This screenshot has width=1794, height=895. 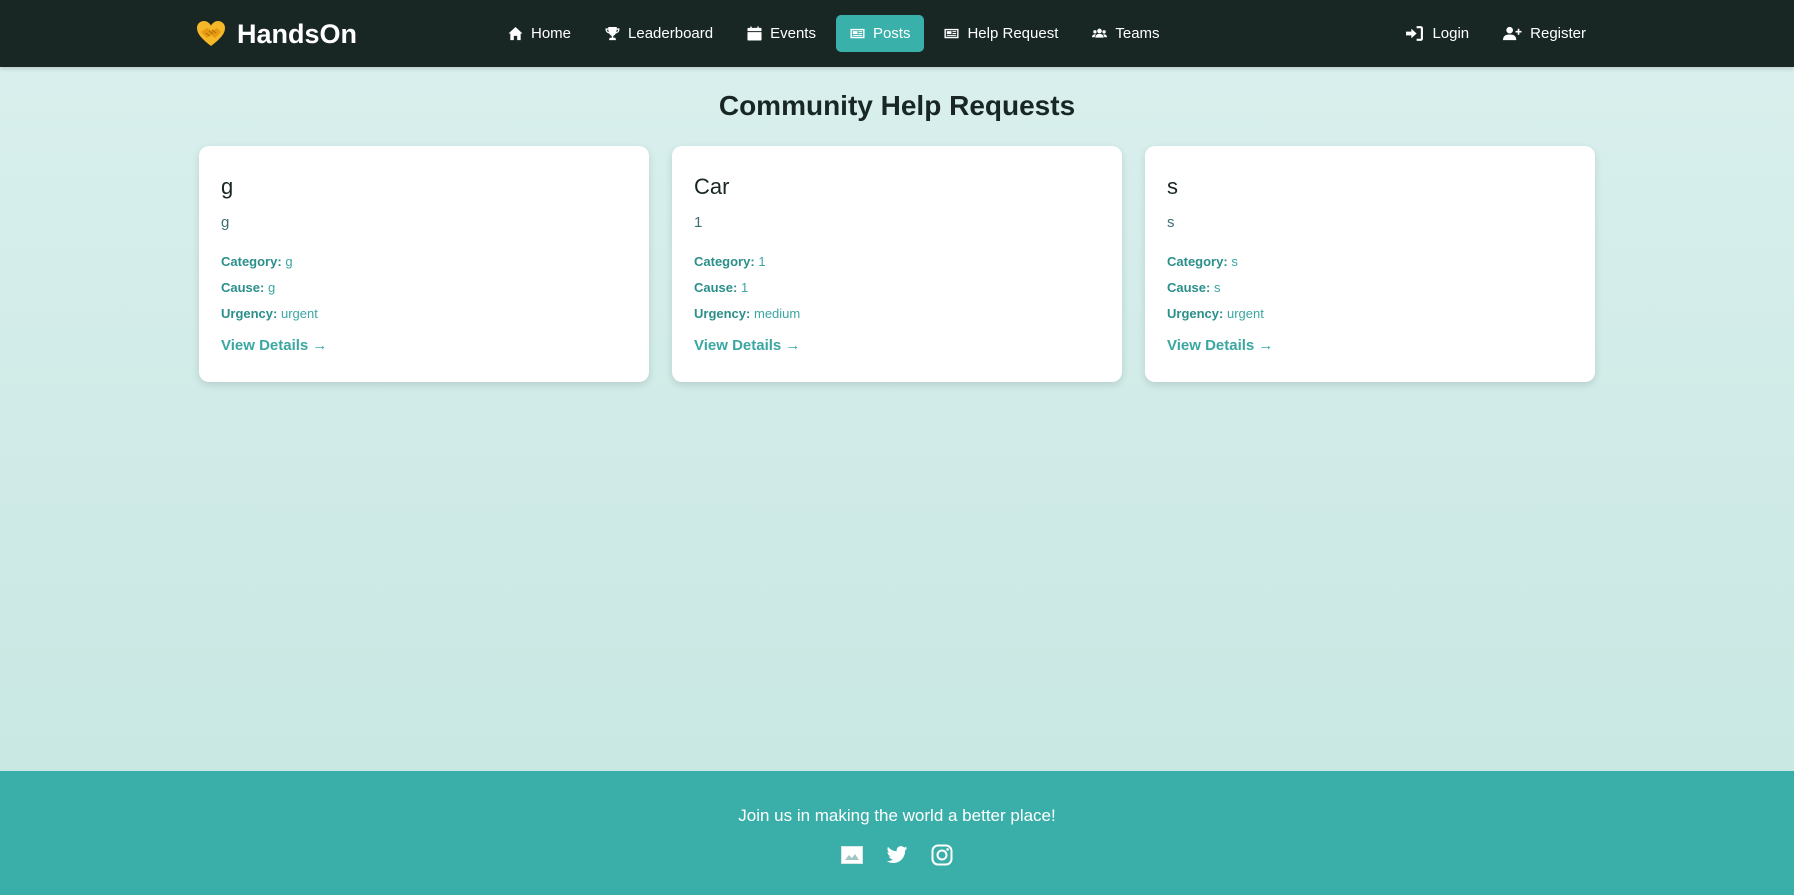 I want to click on trophy-icon, so click(x=612, y=33).